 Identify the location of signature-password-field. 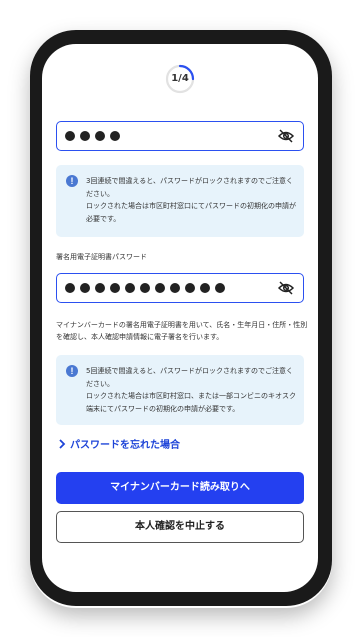
(180, 288).